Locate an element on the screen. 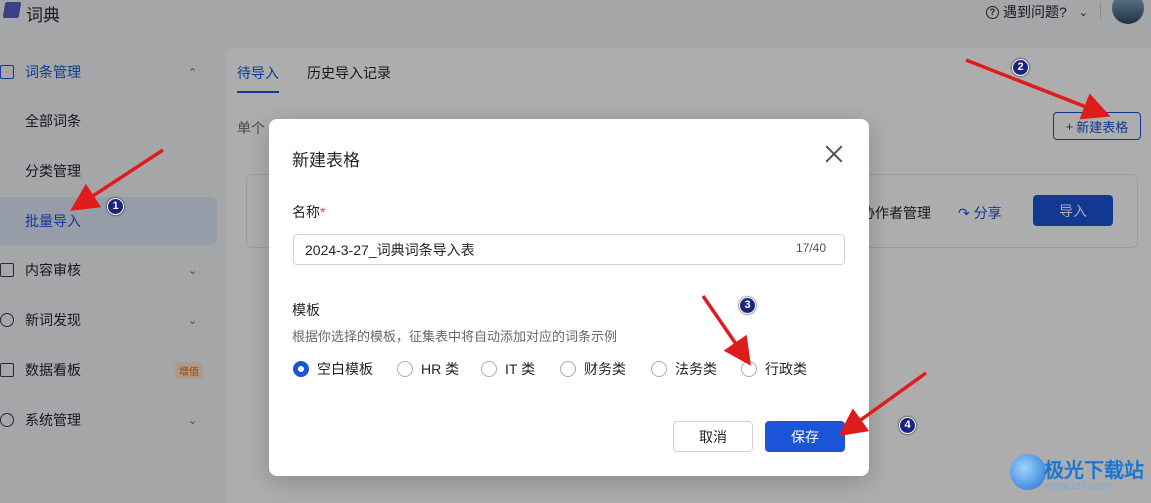  watermark-url: www.xz7.com is located at coordinates (1078, 486).